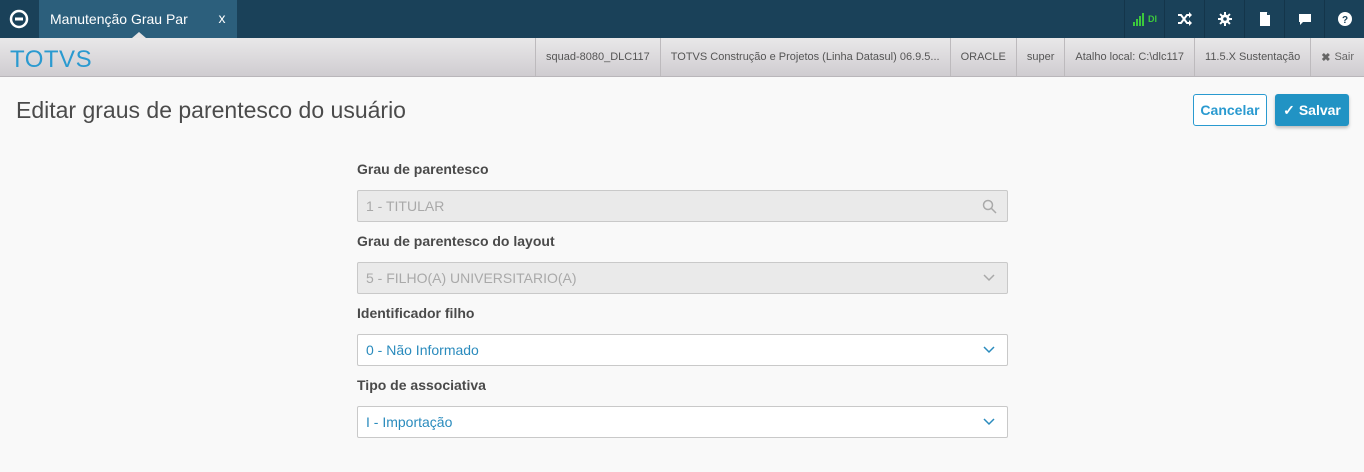  What do you see at coordinates (1040, 57) in the screenshot?
I see `info-user: super` at bounding box center [1040, 57].